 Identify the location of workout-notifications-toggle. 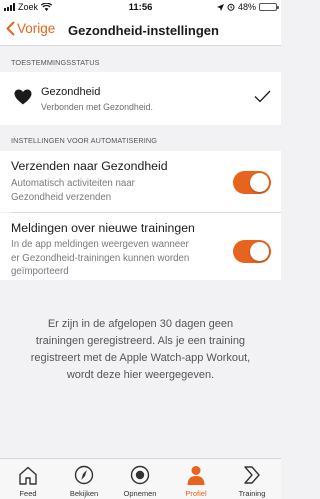
(252, 251).